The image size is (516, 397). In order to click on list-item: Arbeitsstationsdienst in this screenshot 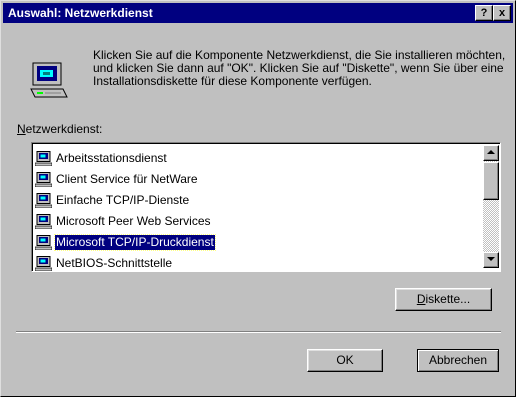, I will do `click(257, 159)`.